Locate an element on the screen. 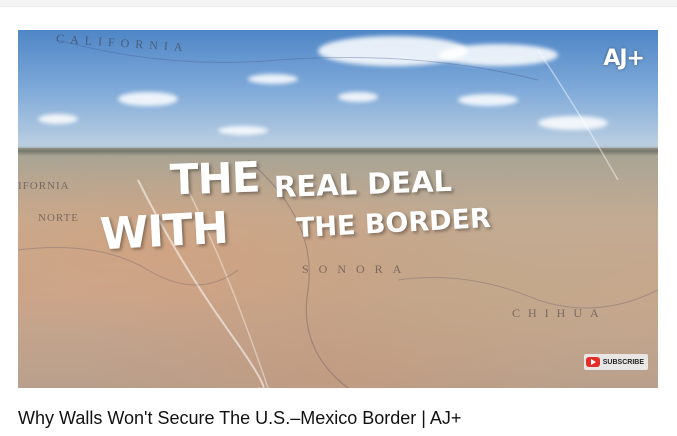 The height and width of the screenshot is (436, 677). headline-real-deal: REAL DEAL is located at coordinates (363, 184).